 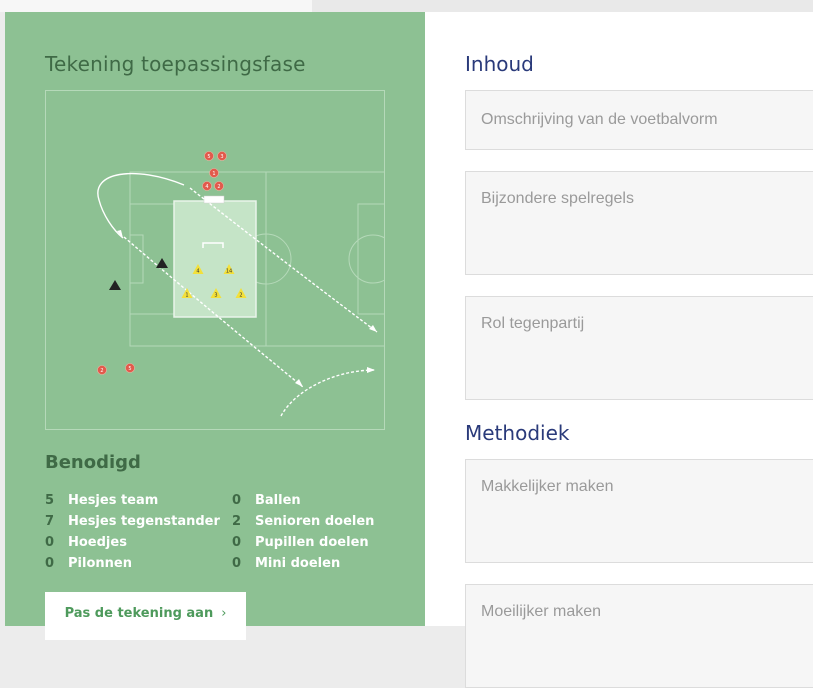 I want to click on opponent-player-marker: 1, so click(x=214, y=173).